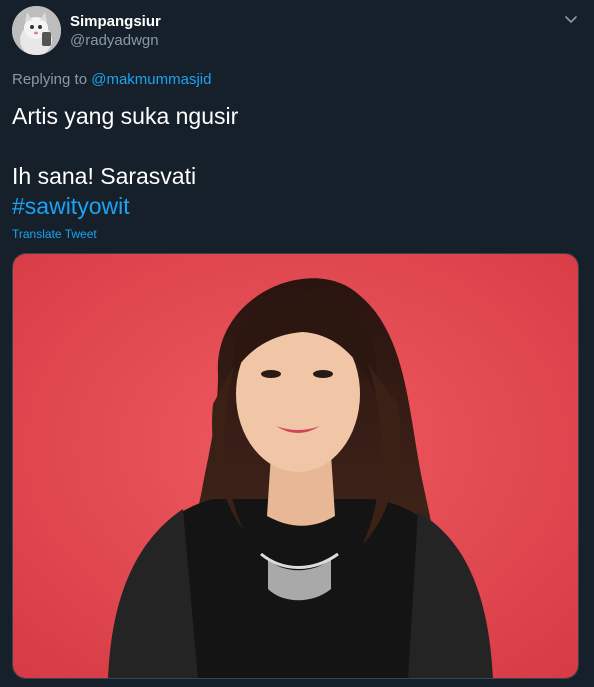  I want to click on user-names: Simpangsiur @radyadwgn, so click(115, 31).